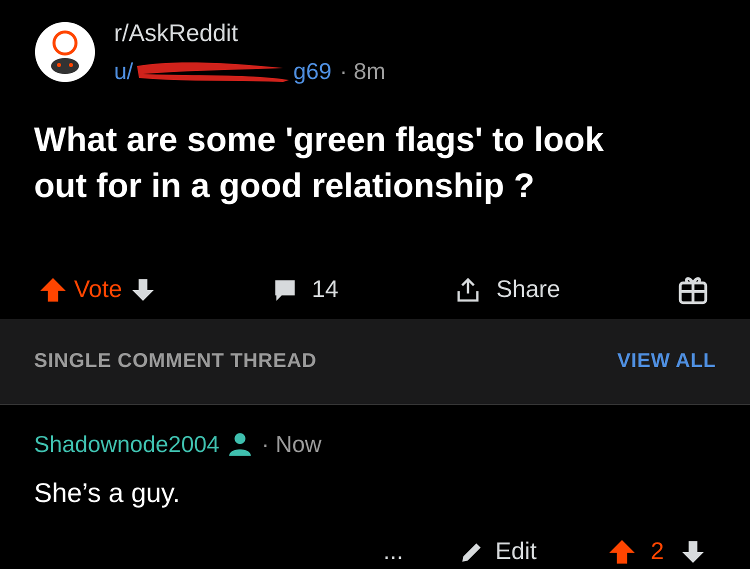 This screenshot has width=750, height=569. Describe the element at coordinates (98, 289) in the screenshot. I see `vote-label: Vote` at that location.